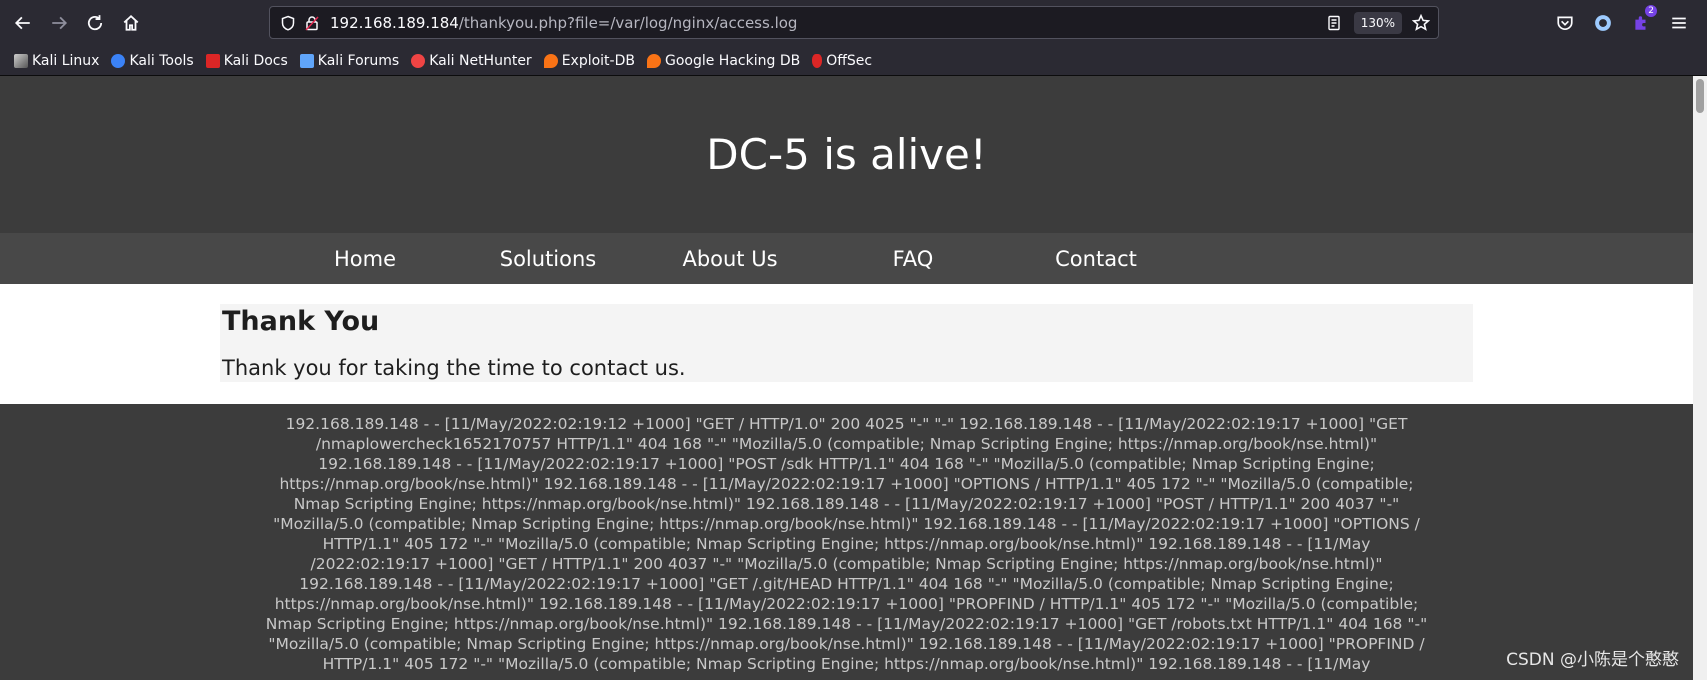  I want to click on bookmark-label: Exploit-DB, so click(598, 60).